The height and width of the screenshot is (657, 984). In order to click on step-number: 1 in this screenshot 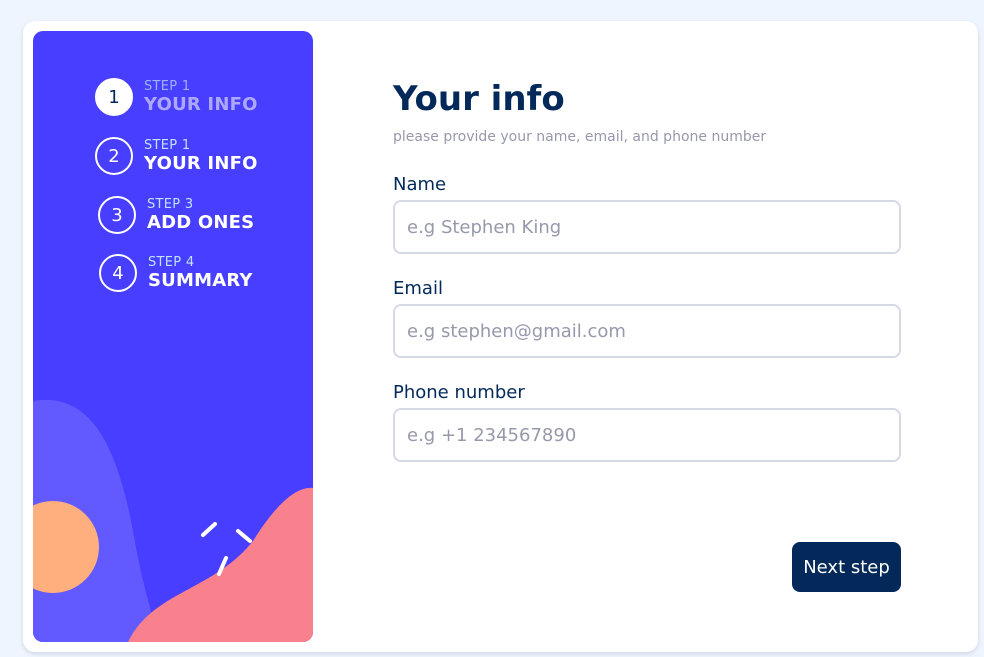, I will do `click(114, 97)`.